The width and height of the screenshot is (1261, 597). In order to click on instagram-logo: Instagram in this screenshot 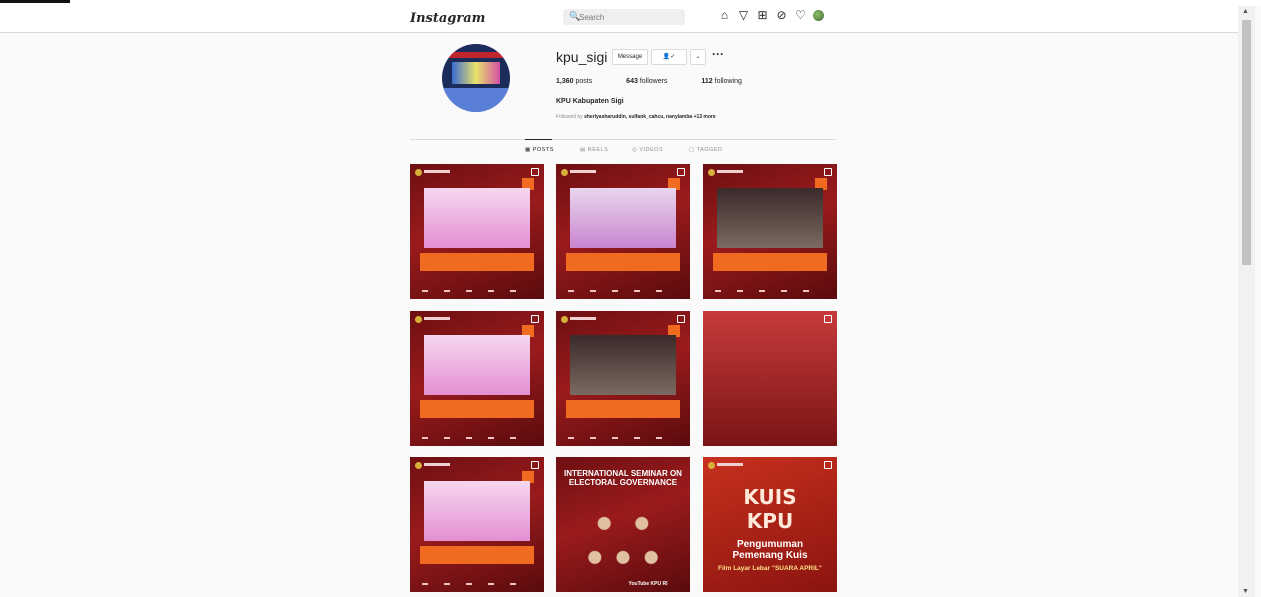, I will do `click(447, 18)`.